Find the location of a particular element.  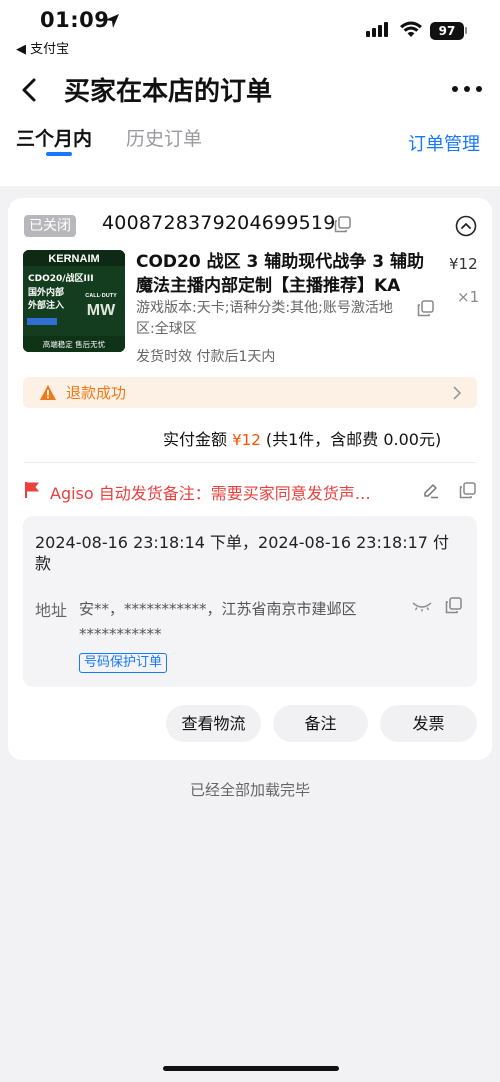

order-number: 4008728379204699519 is located at coordinates (219, 223).